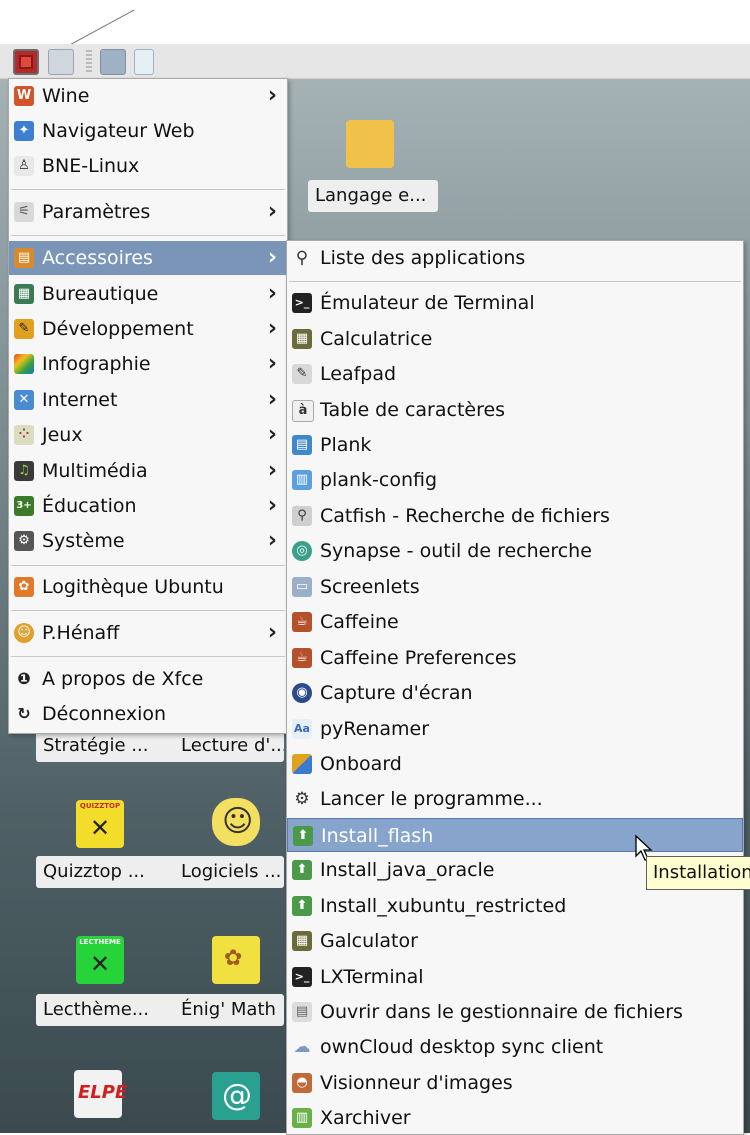  What do you see at coordinates (103, 1092) in the screenshot?
I see `elpe-logo-text: ELPE` at bounding box center [103, 1092].